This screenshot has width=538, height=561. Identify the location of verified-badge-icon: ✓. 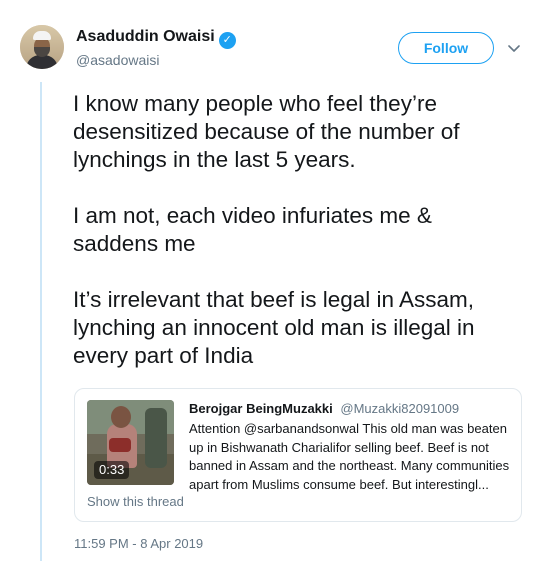
(227, 40).